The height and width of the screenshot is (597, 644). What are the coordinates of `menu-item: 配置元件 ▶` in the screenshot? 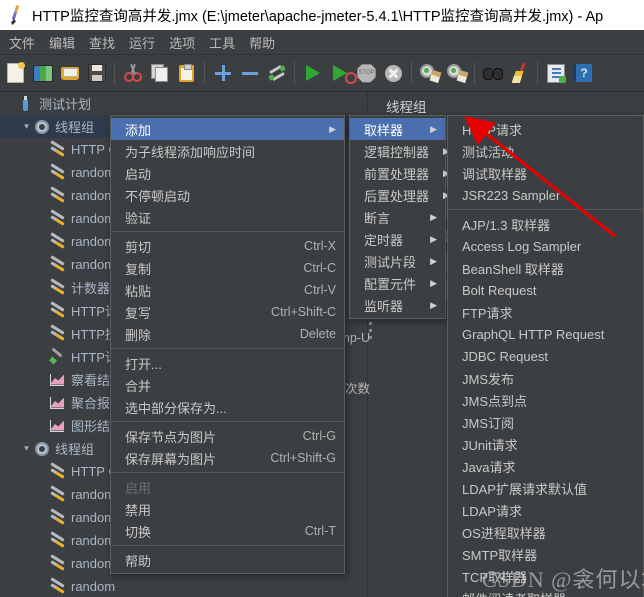 It's located at (397, 283).